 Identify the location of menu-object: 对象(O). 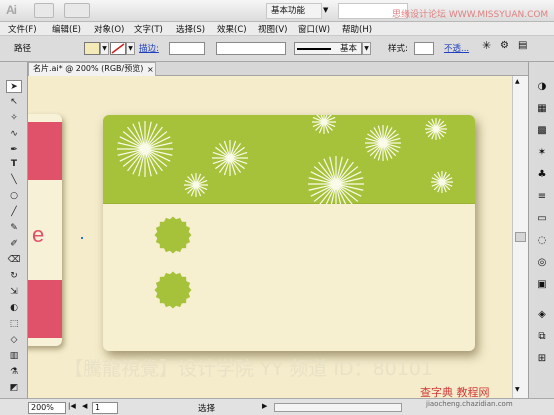
(109, 29).